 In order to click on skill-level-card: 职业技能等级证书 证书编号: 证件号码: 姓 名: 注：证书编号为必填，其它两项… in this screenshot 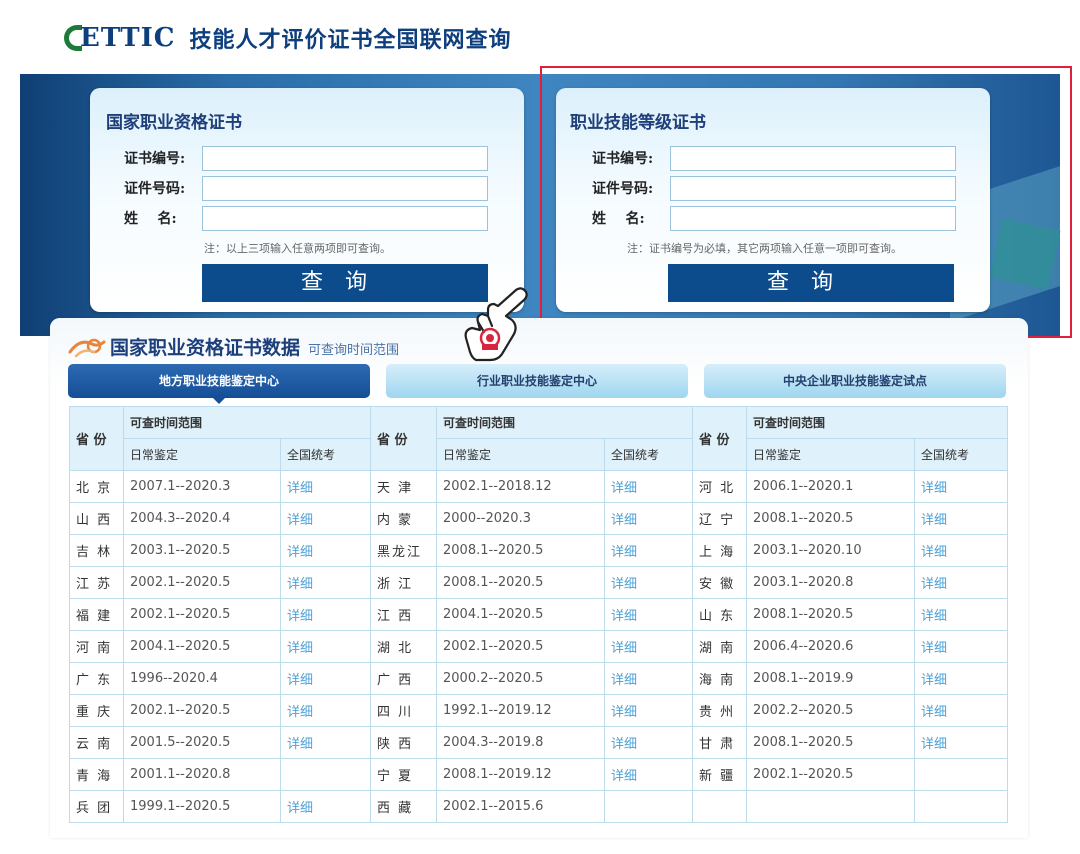, I will do `click(773, 200)`.